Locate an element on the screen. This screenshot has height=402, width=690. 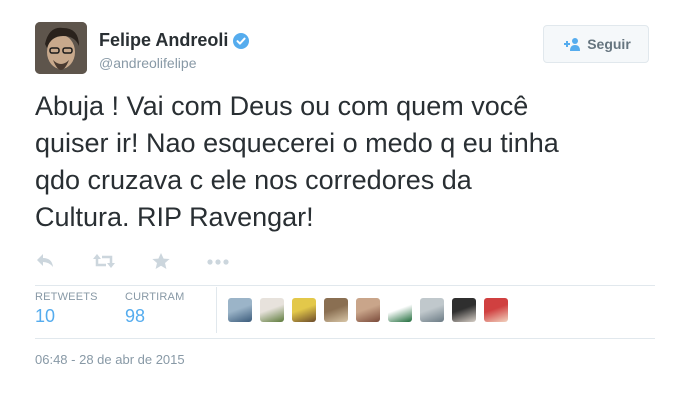
retweets-label: RETWEETS is located at coordinates (66, 297).